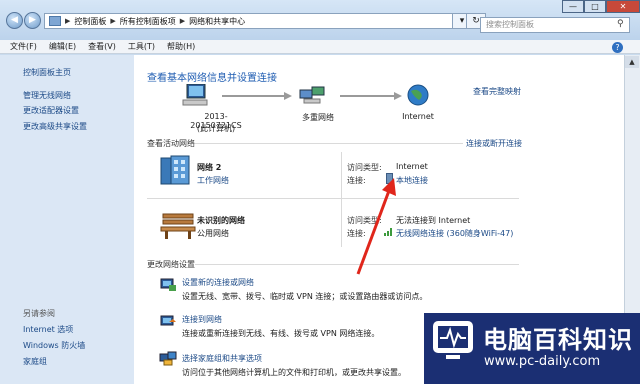 The height and width of the screenshot is (384, 640). Describe the element at coordinates (102, 46) in the screenshot. I see `menu-view: 查看(V)` at that location.